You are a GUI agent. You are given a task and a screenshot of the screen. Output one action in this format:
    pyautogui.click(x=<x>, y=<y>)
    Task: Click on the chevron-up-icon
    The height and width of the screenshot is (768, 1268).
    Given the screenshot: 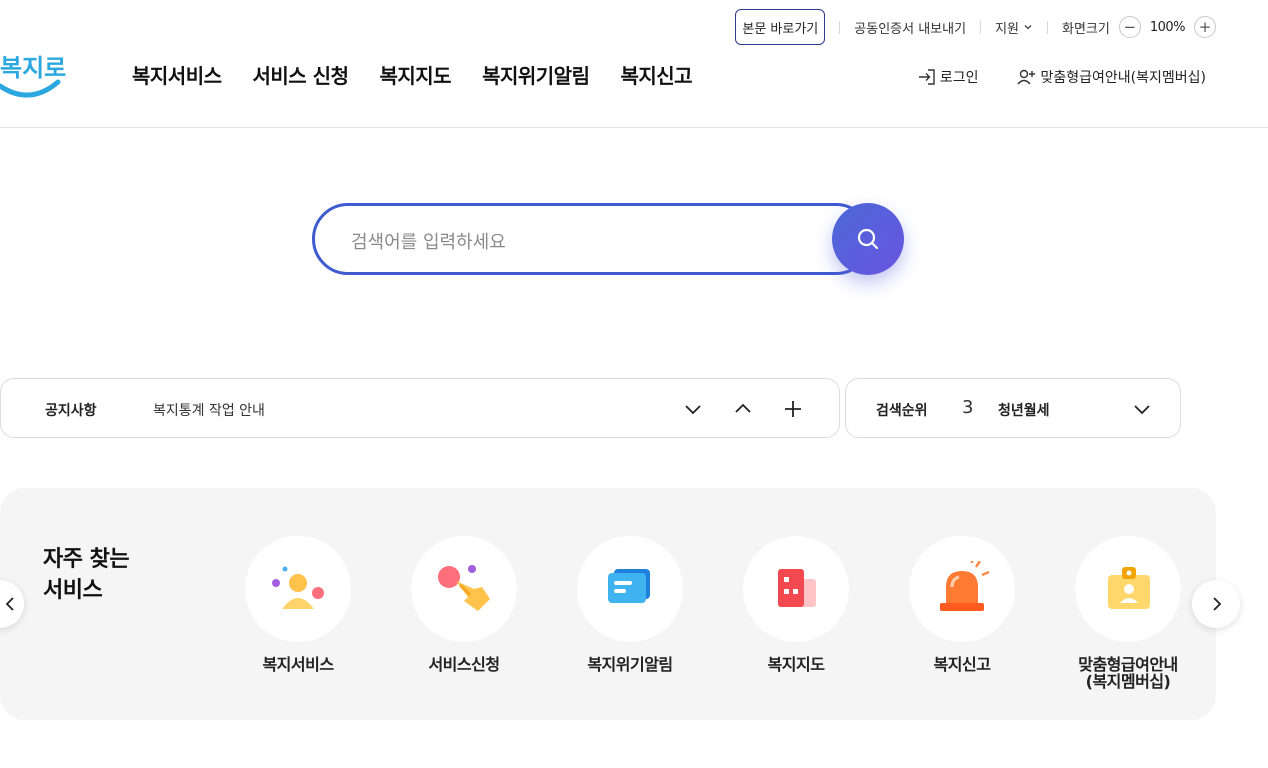 What is the action you would take?
    pyautogui.click(x=743, y=408)
    